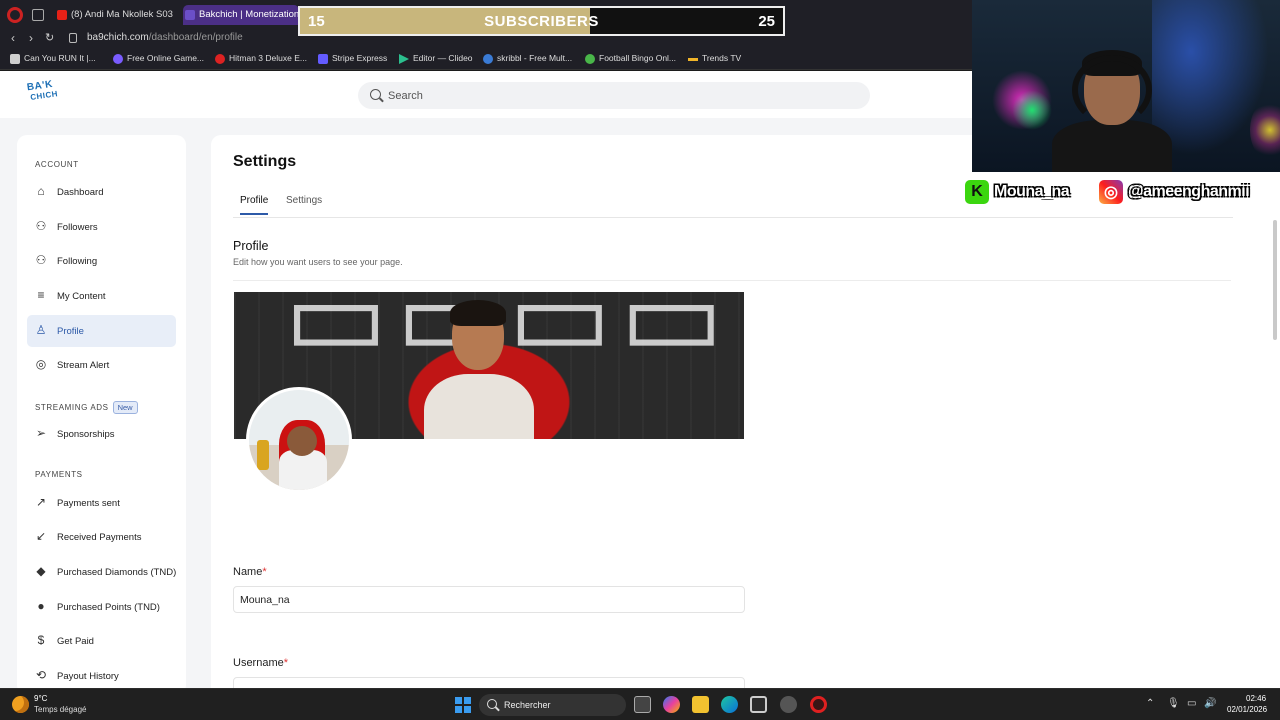  Describe the element at coordinates (788, 704) in the screenshot. I see `app-icon` at that location.